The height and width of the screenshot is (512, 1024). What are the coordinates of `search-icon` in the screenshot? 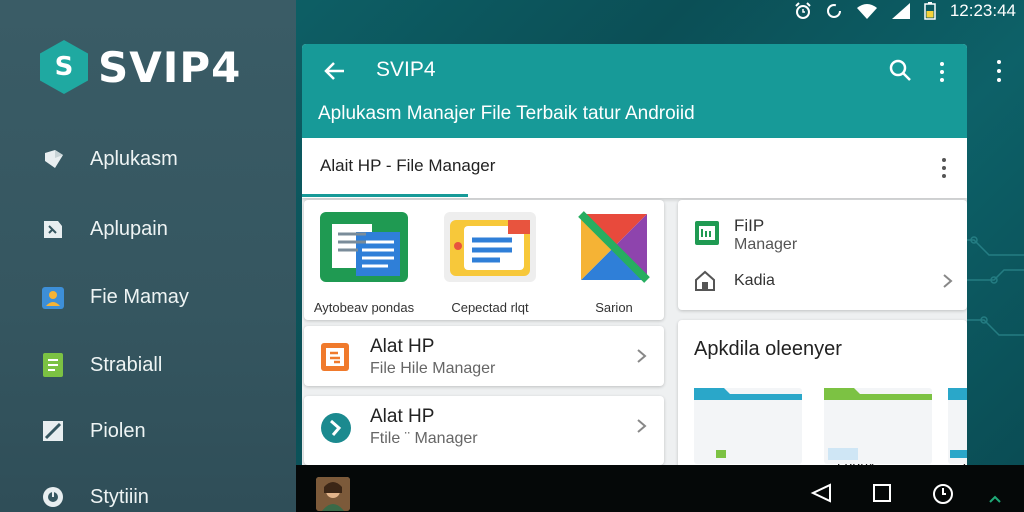 It's located at (900, 72).